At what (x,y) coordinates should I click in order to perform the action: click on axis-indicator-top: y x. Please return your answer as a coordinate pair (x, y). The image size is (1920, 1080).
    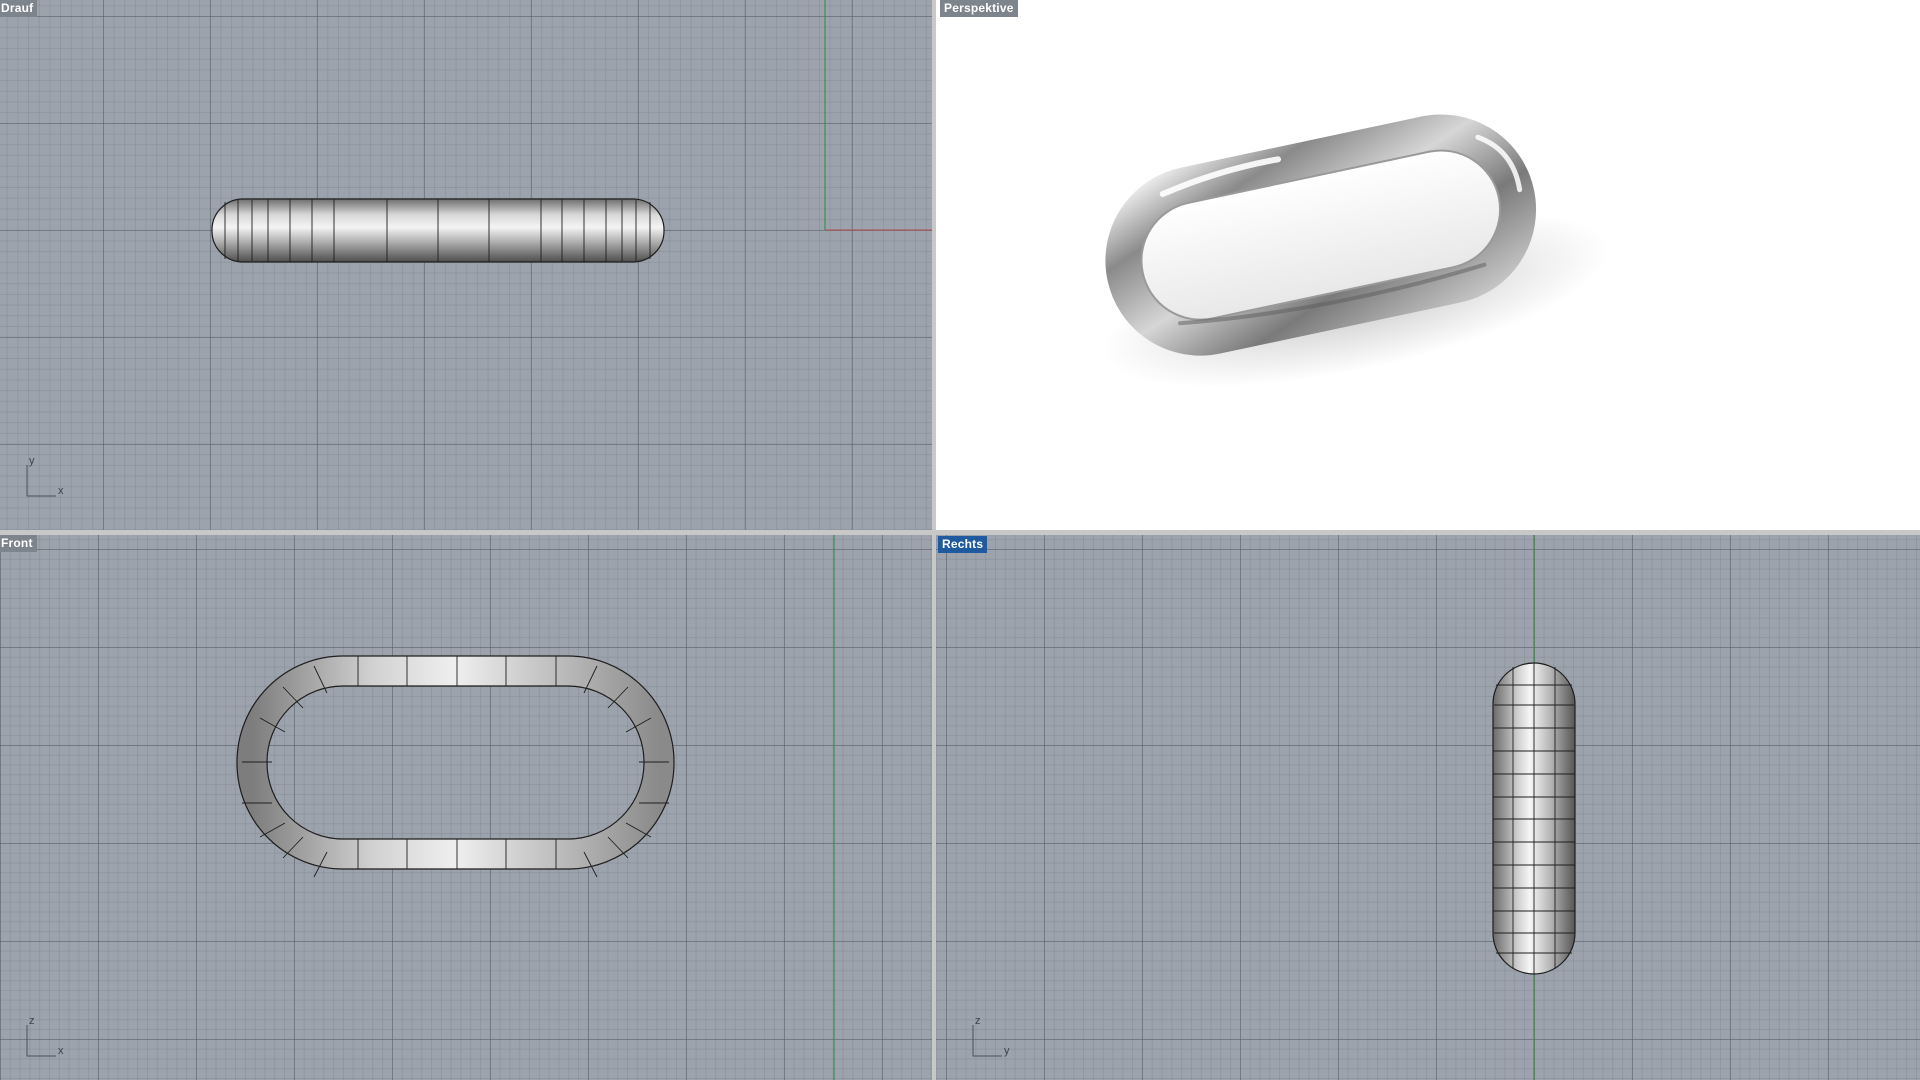
    Looking at the image, I should click on (47, 480).